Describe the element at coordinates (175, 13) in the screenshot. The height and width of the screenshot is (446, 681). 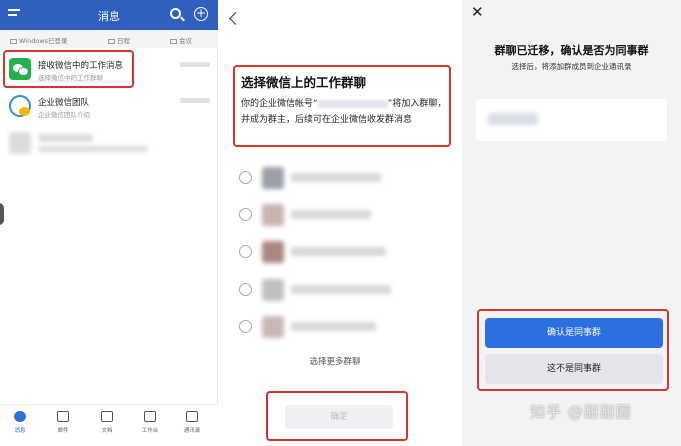
I see `search-icon` at that location.